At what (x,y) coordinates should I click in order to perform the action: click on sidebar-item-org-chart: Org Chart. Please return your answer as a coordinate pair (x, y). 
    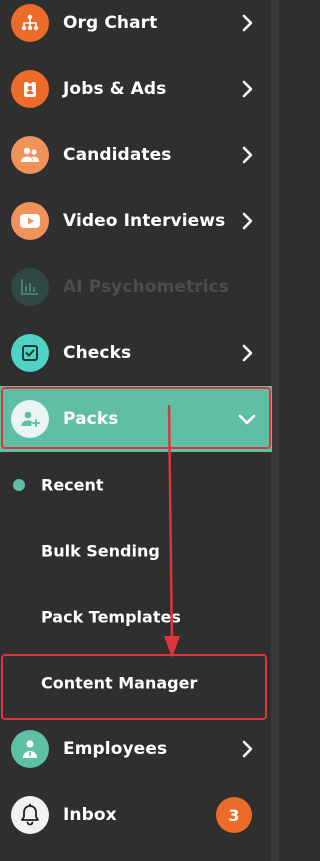
    Looking at the image, I should click on (135, 28).